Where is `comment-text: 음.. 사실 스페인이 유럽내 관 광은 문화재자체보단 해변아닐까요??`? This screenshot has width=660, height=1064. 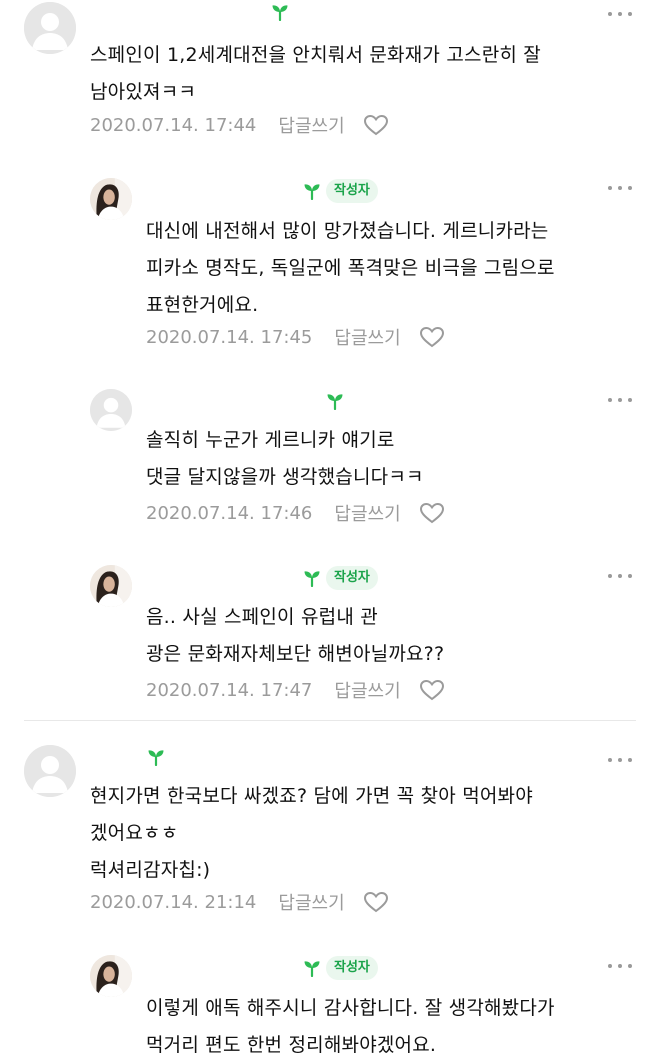 comment-text: 음.. 사실 스페인이 유럽내 관 광은 문화재자체보단 해변아닐까요?? is located at coordinates (295, 635).